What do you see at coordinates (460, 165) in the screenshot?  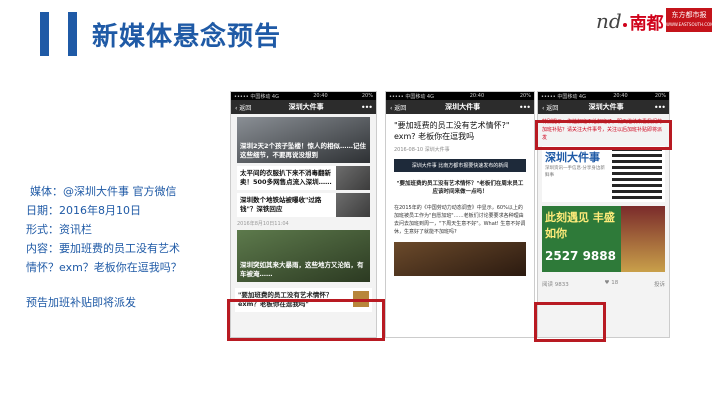 I see `article-banner: 深圳大件事 比南方都市报要快速发布的新闻` at bounding box center [460, 165].